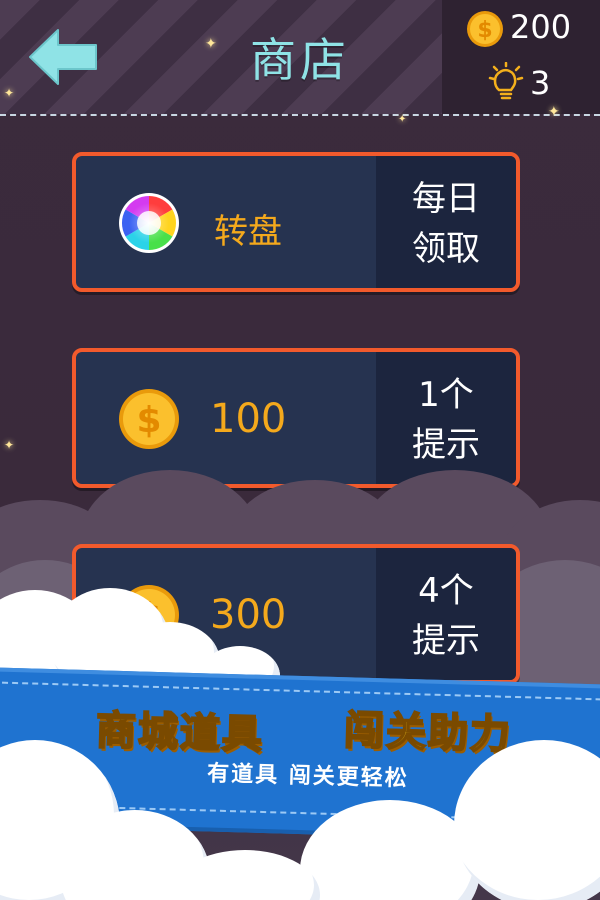  What do you see at coordinates (427, 733) in the screenshot?
I see `promo-headline-right: 闯关助力` at bounding box center [427, 733].